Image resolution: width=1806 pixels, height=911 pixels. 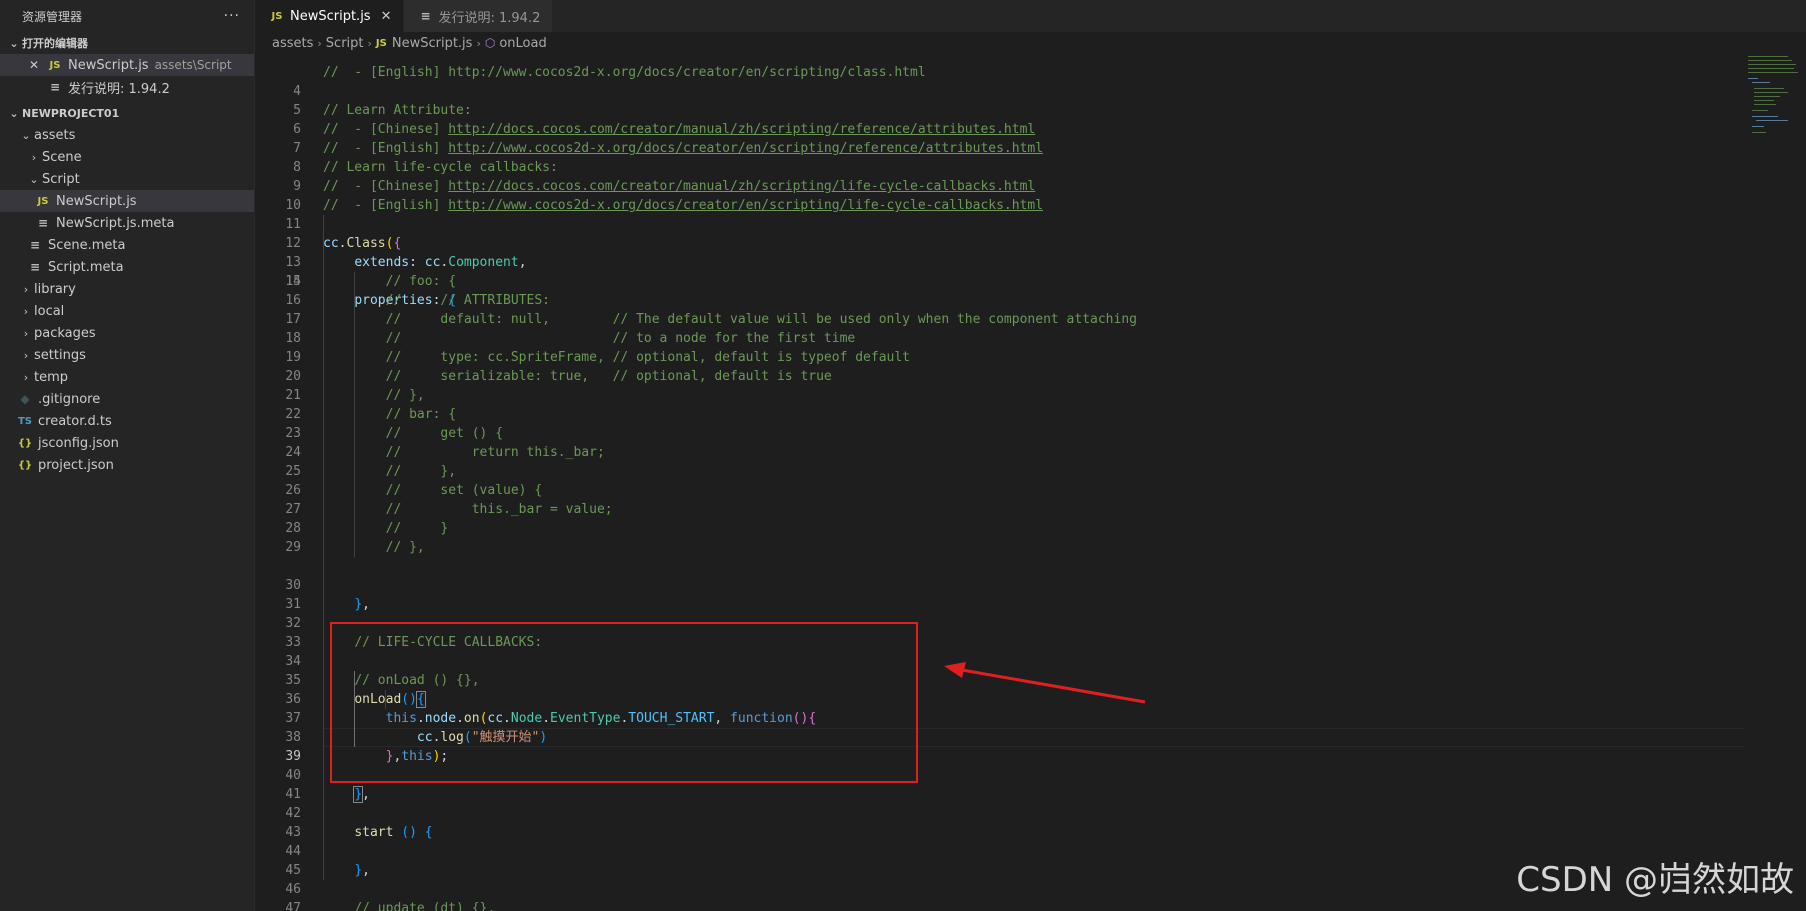 What do you see at coordinates (1045, 683) in the screenshot?
I see `annotation-arrow-icon` at bounding box center [1045, 683].